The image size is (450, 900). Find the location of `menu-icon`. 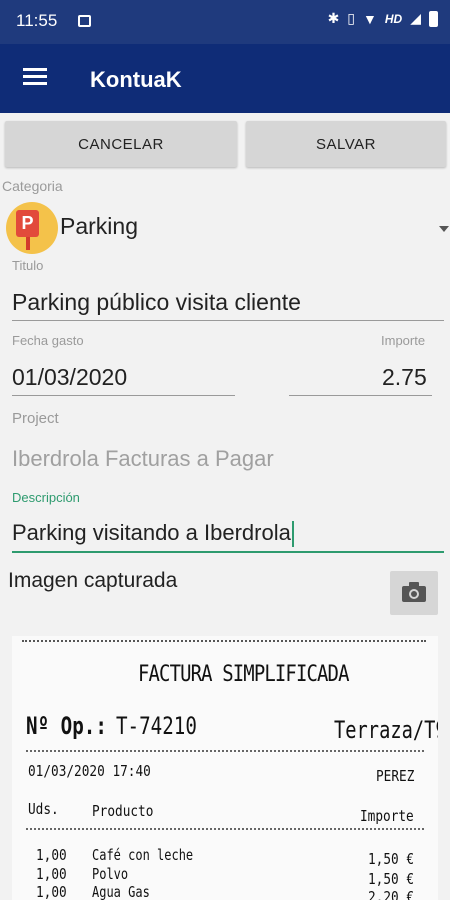

menu-icon is located at coordinates (35, 77).